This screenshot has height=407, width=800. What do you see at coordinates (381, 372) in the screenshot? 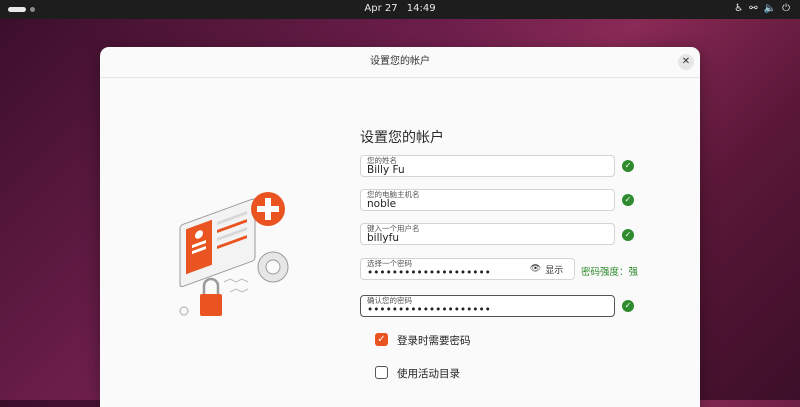
I see `active-directory-checkbox` at bounding box center [381, 372].